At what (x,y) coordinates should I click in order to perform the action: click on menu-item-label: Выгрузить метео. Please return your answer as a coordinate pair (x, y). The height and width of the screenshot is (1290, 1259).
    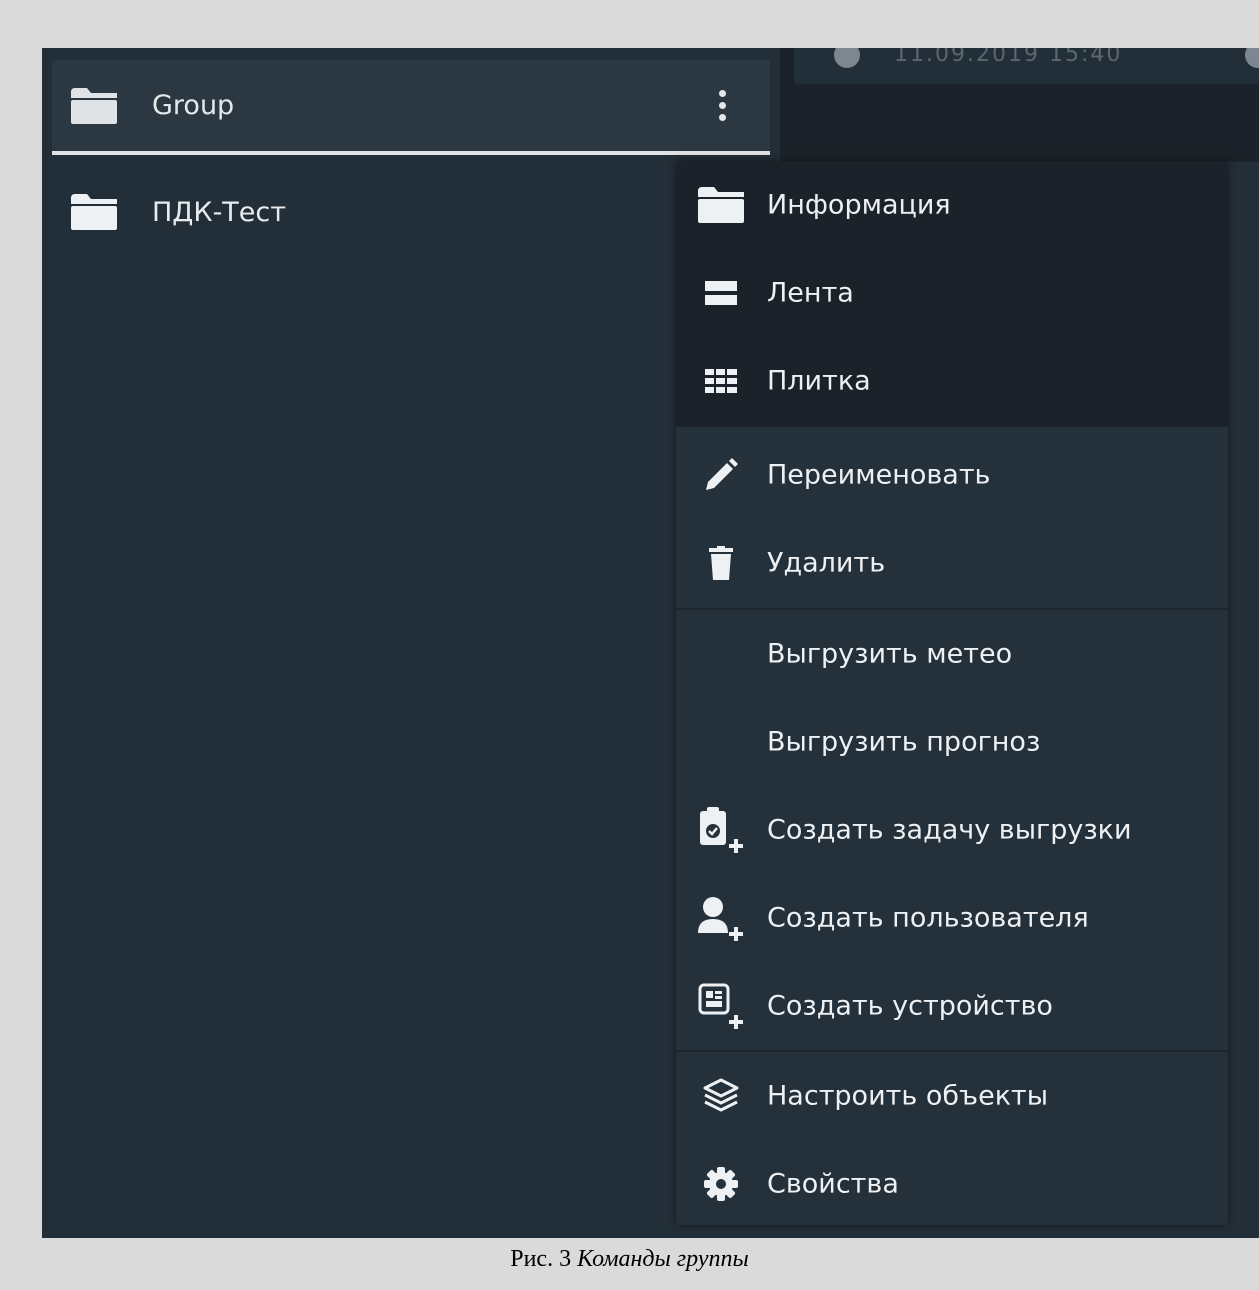
    Looking at the image, I should click on (890, 654).